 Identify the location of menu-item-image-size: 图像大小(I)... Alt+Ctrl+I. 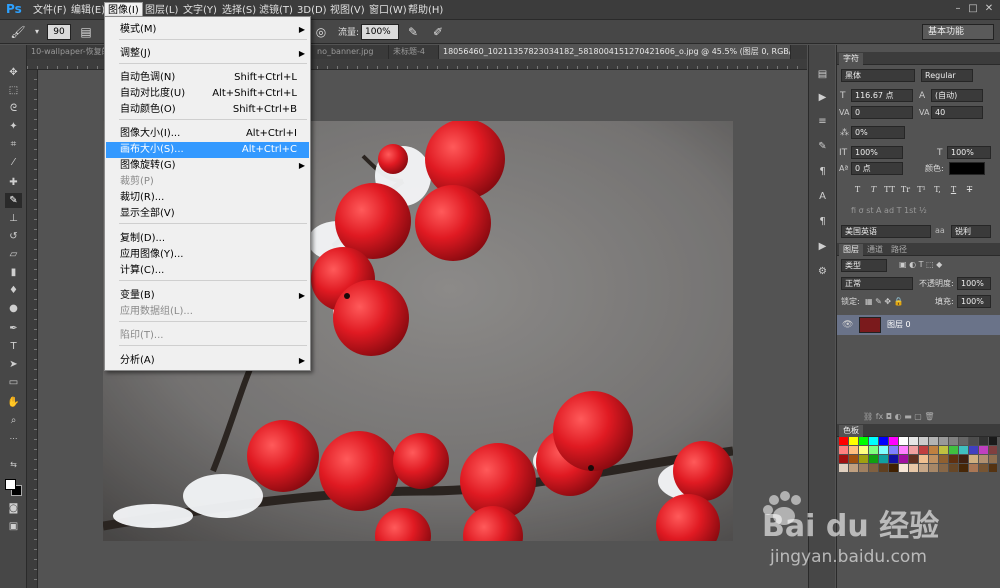
(207, 134).